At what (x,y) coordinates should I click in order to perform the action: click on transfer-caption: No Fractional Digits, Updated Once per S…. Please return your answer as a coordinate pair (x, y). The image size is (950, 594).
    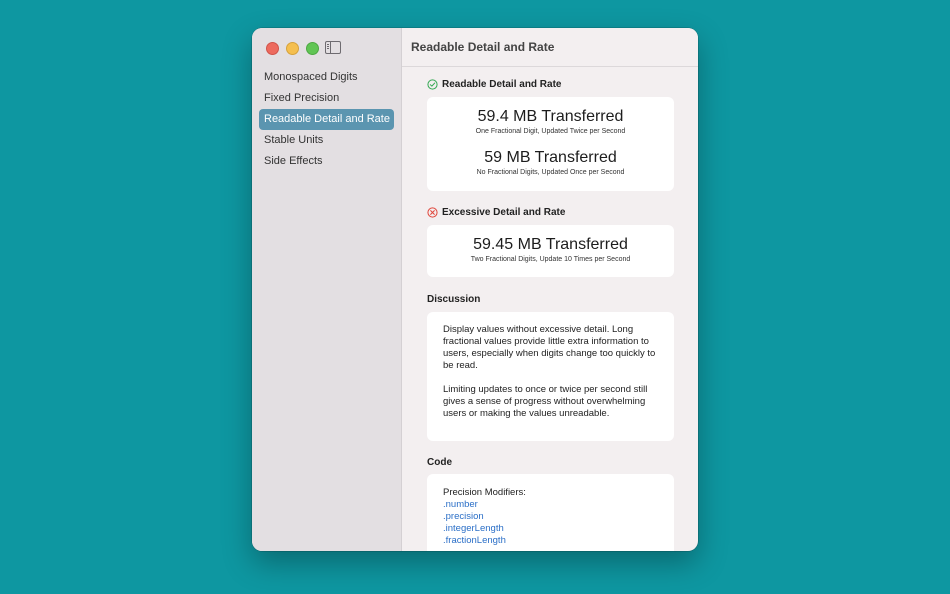
    Looking at the image, I should click on (550, 172).